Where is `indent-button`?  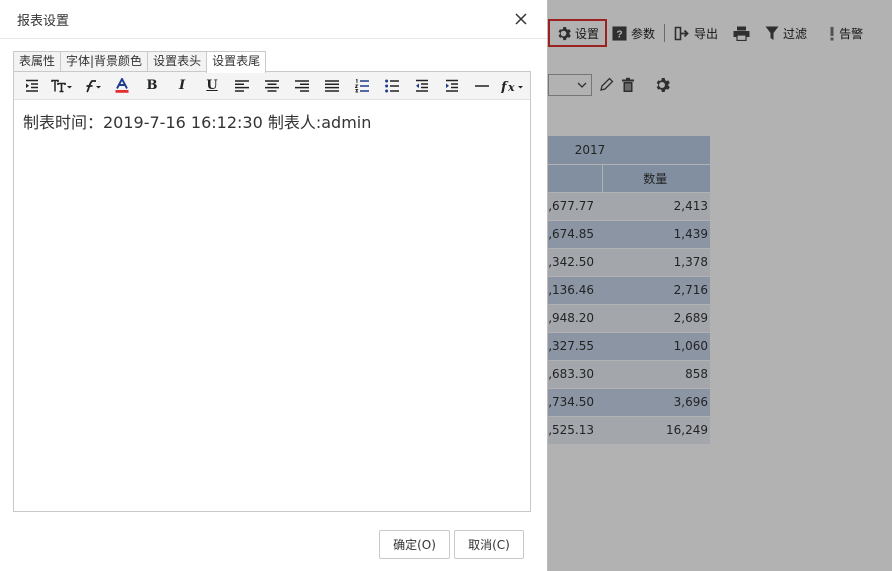
indent-button is located at coordinates (452, 86).